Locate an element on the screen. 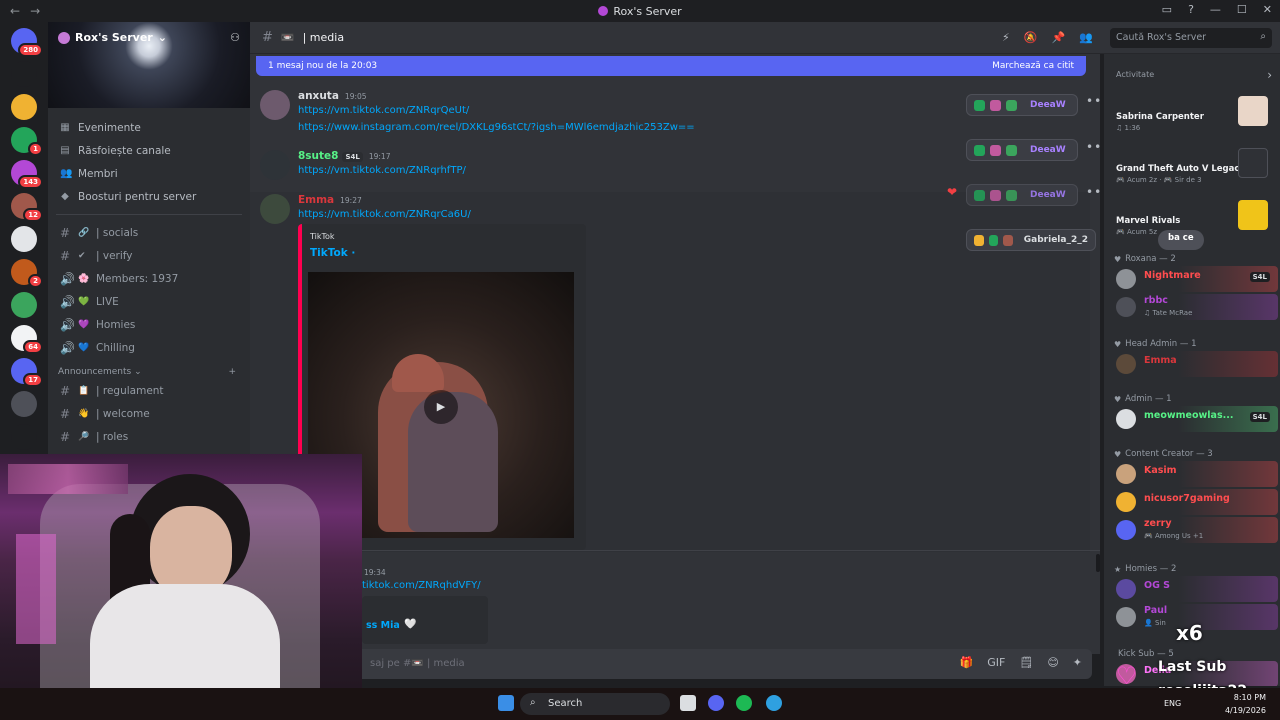  edge-icon is located at coordinates (774, 703).